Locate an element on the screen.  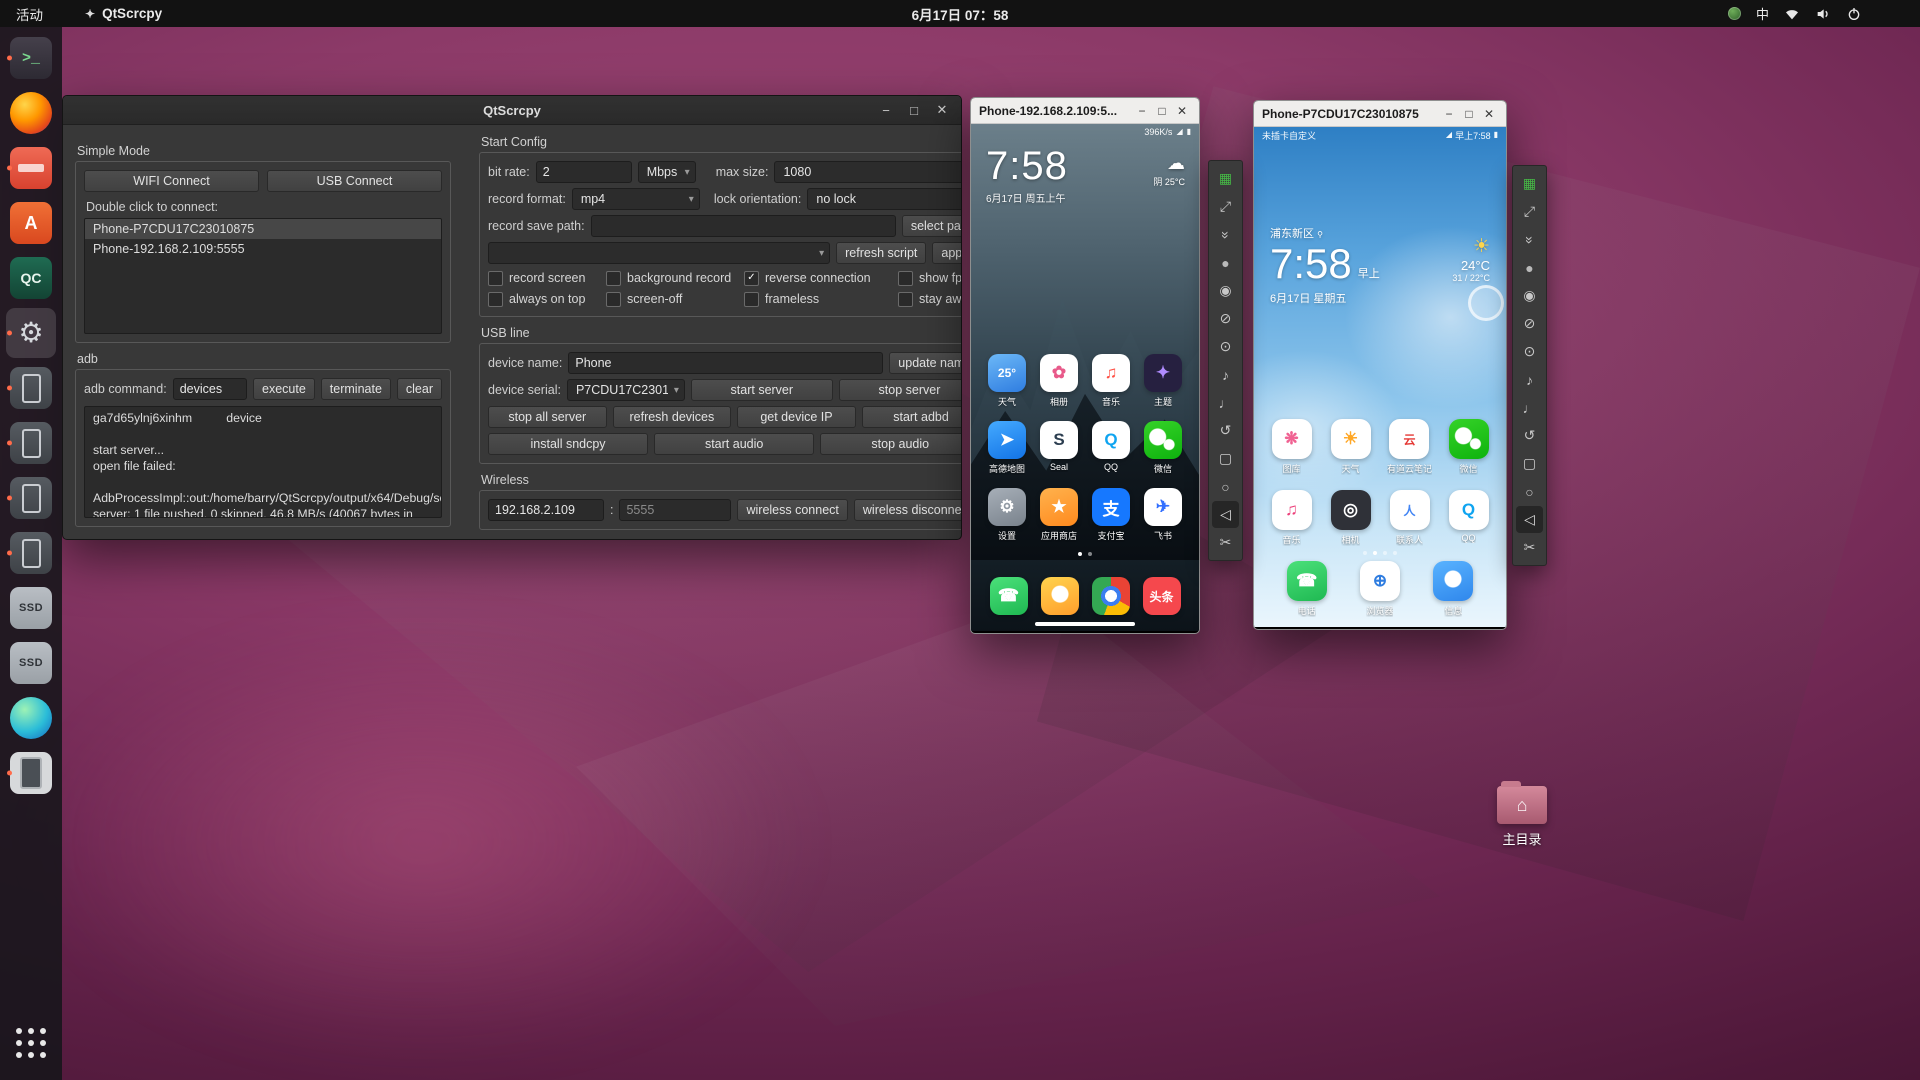
execute-button: execute is located at coordinates (284, 389).